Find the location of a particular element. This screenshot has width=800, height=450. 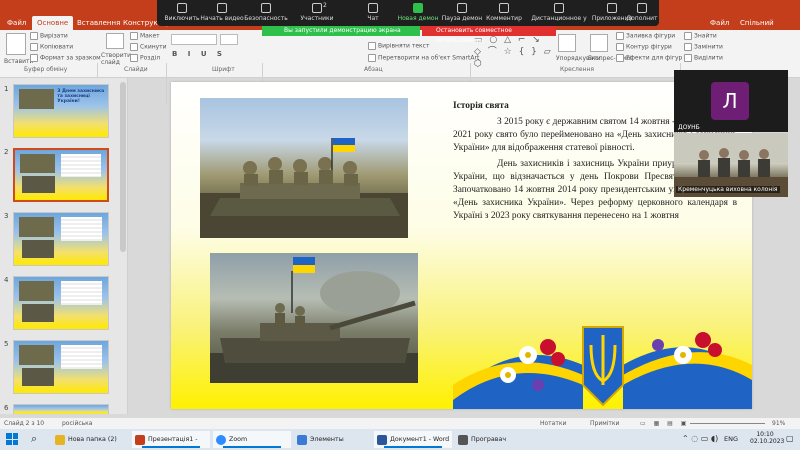

zoom-level: 91% is located at coordinates (778, 423).